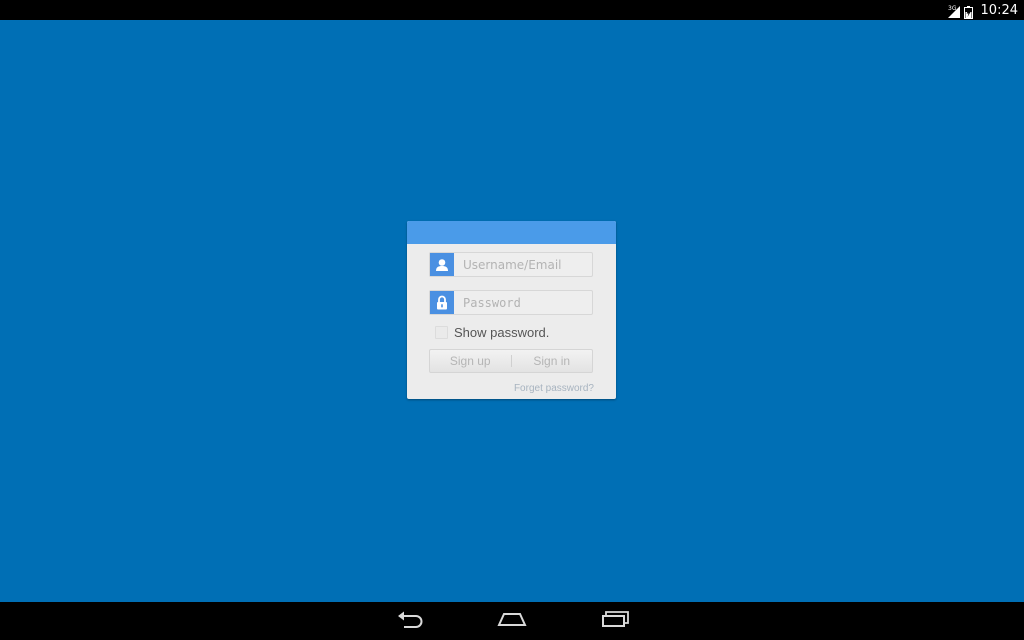  I want to click on status-bar: 3G 10:24, so click(512, 10).